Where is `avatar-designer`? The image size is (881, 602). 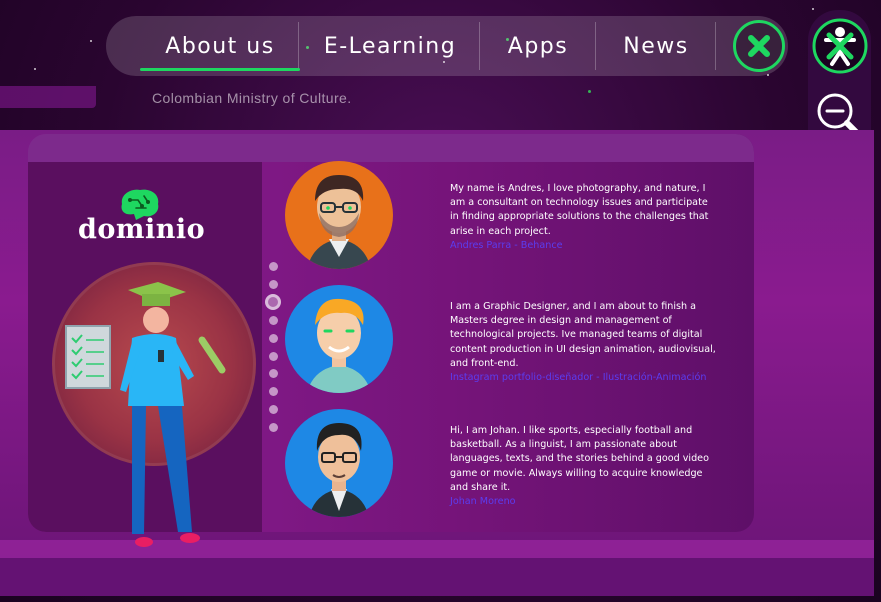
avatar-designer is located at coordinates (339, 339).